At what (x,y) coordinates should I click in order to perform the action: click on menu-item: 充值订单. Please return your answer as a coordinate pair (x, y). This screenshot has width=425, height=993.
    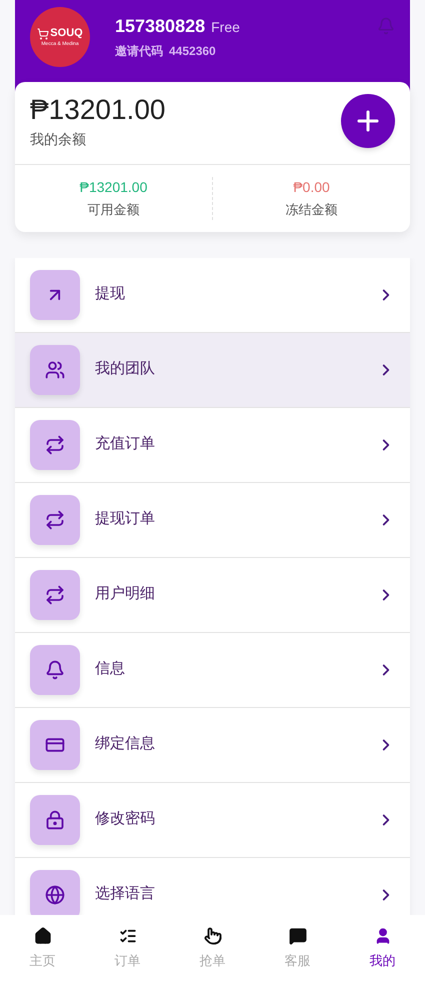
    Looking at the image, I should click on (212, 445).